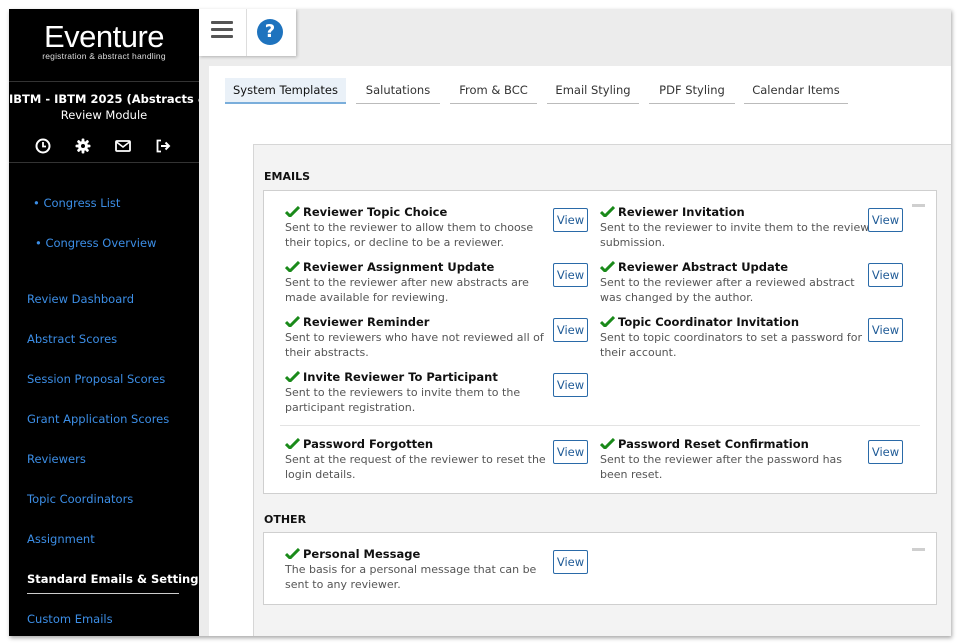 This screenshot has height=644, width=959. What do you see at coordinates (43, 146) in the screenshot?
I see `clock-icon` at bounding box center [43, 146].